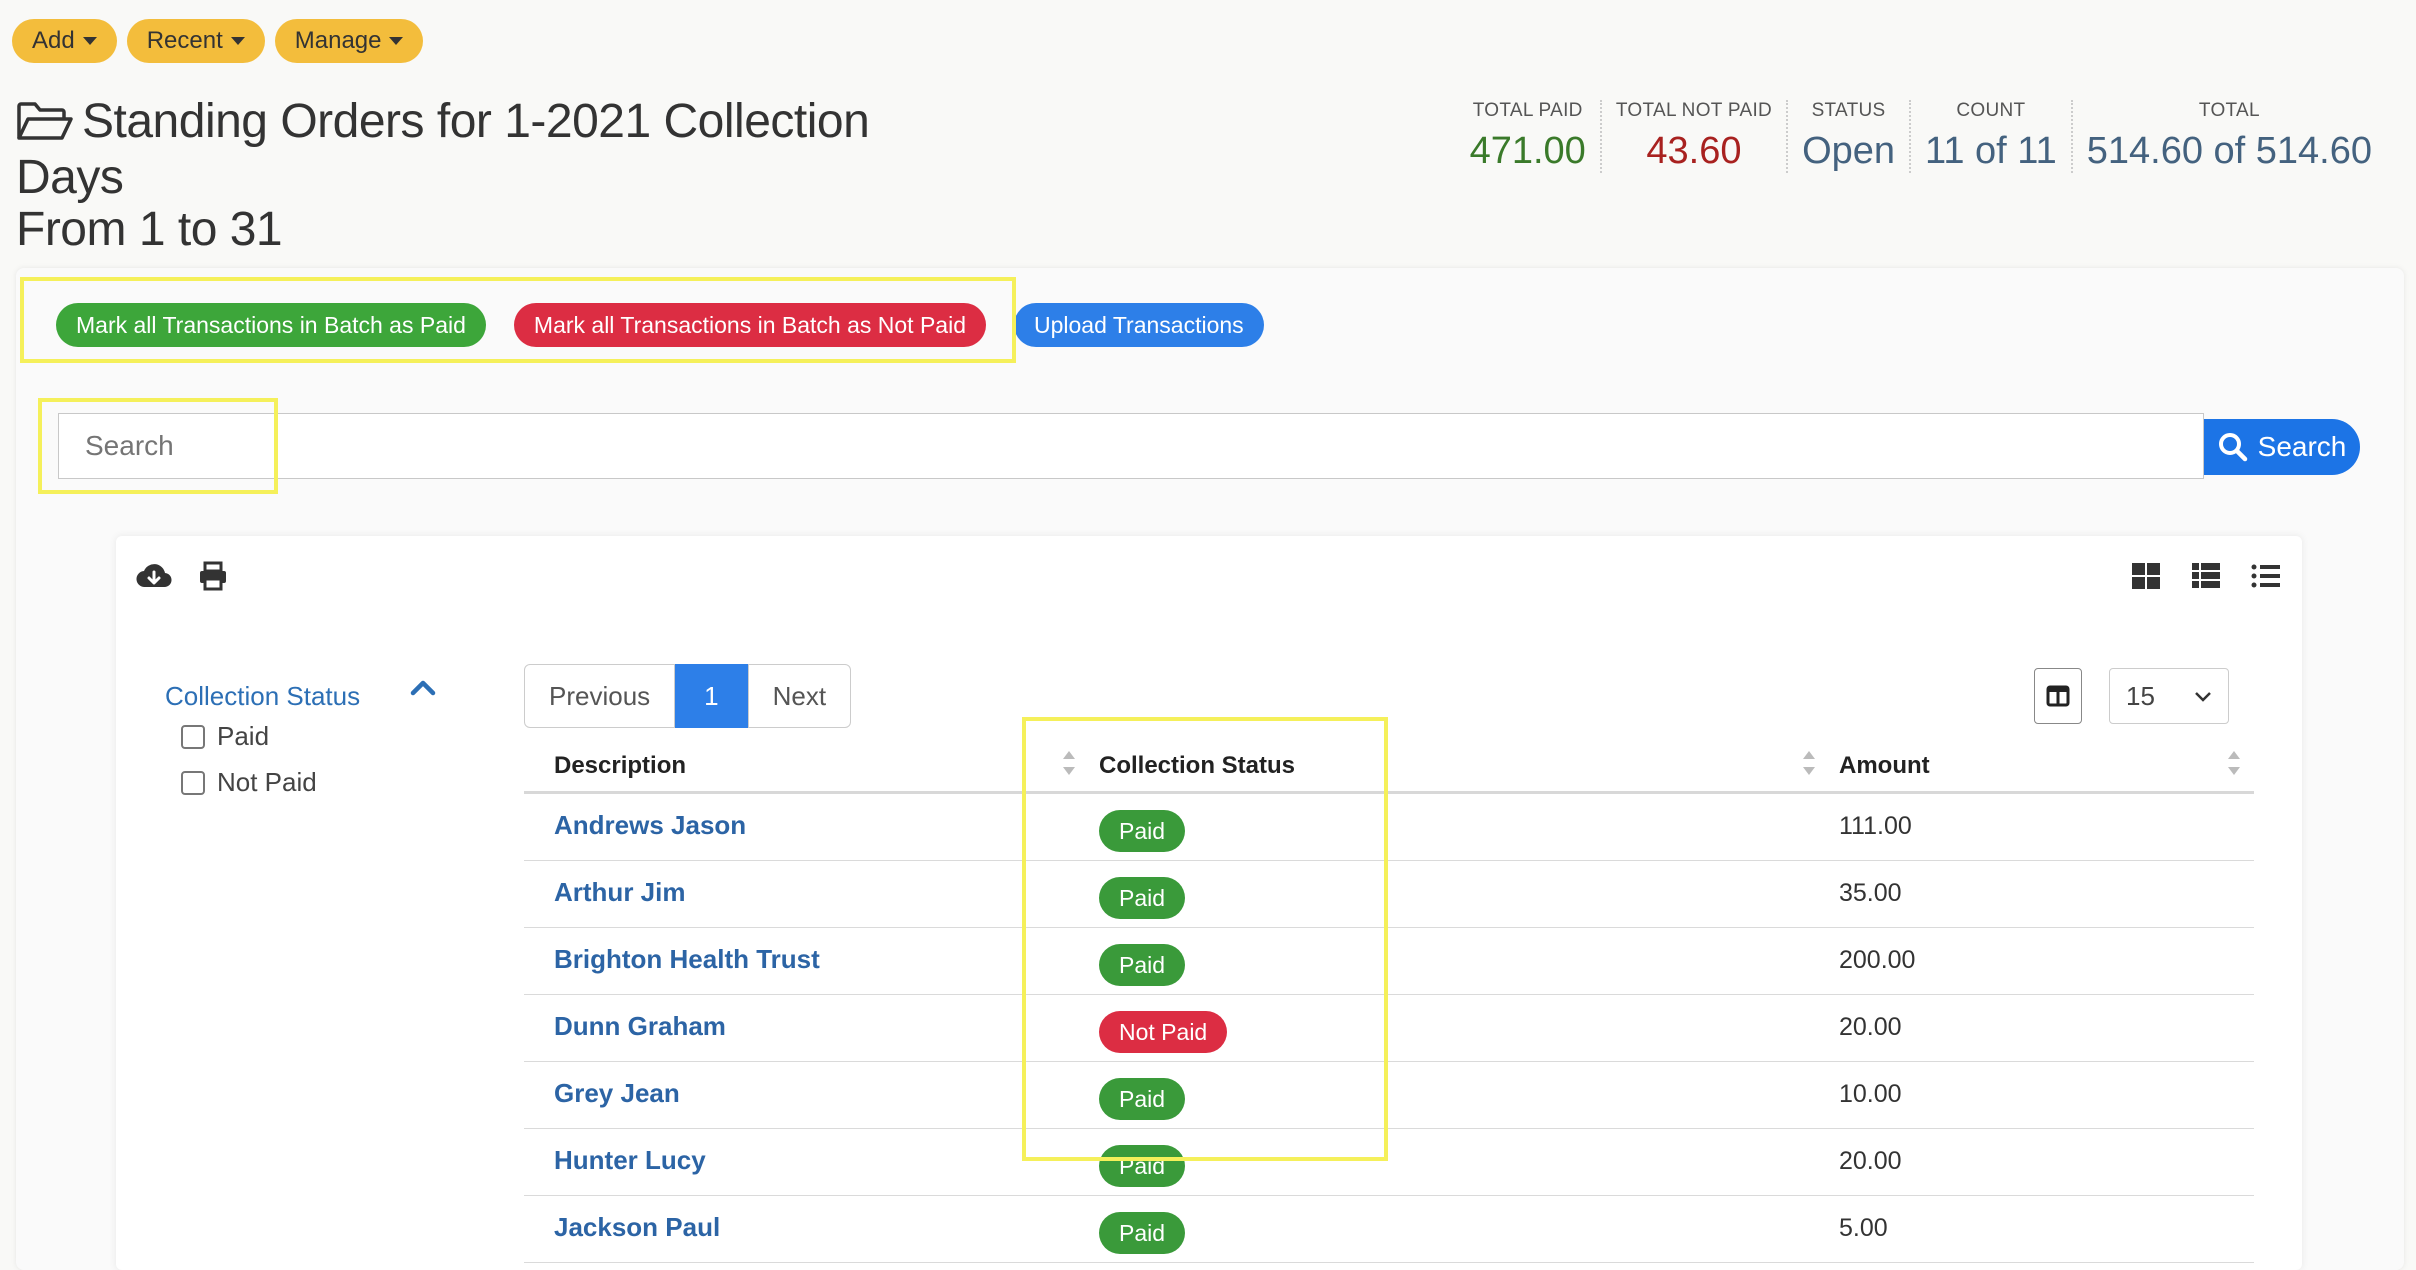 This screenshot has width=2416, height=1270. Describe the element at coordinates (267, 782) in the screenshot. I see `facet-option-label: Not Paid` at that location.